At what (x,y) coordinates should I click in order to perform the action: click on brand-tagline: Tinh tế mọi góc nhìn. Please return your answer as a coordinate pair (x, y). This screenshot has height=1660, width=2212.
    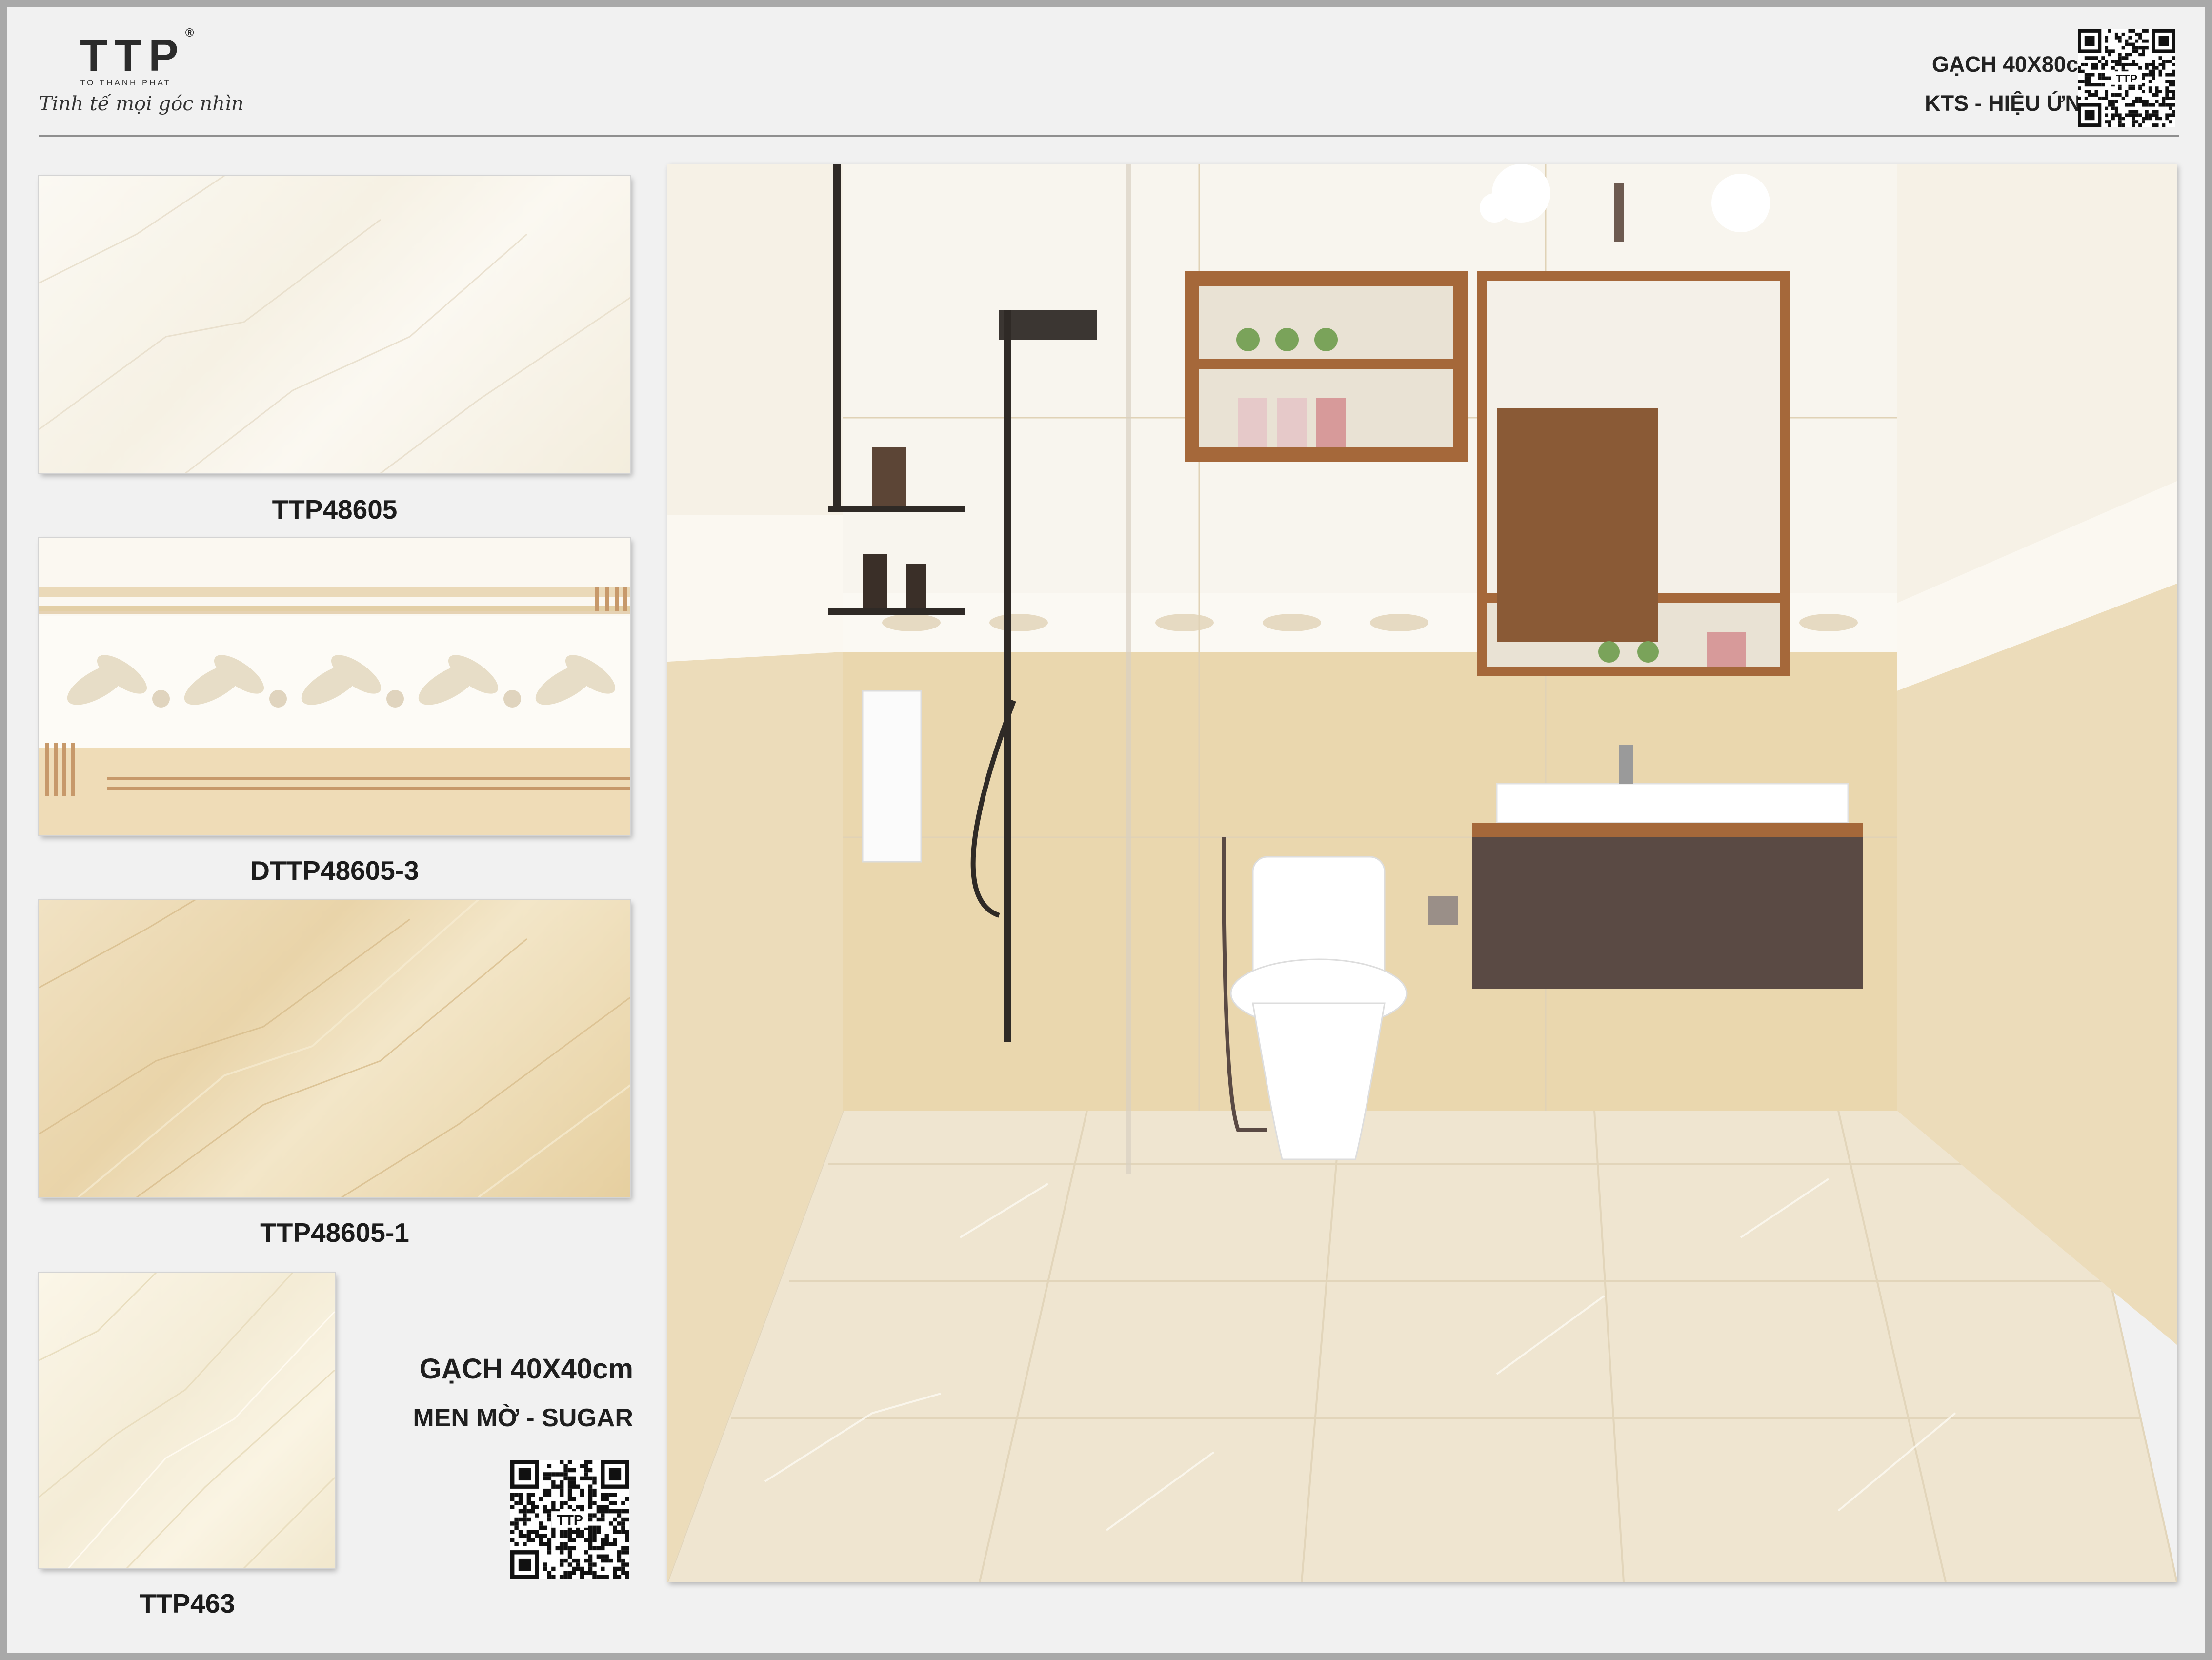
    Looking at the image, I should click on (142, 104).